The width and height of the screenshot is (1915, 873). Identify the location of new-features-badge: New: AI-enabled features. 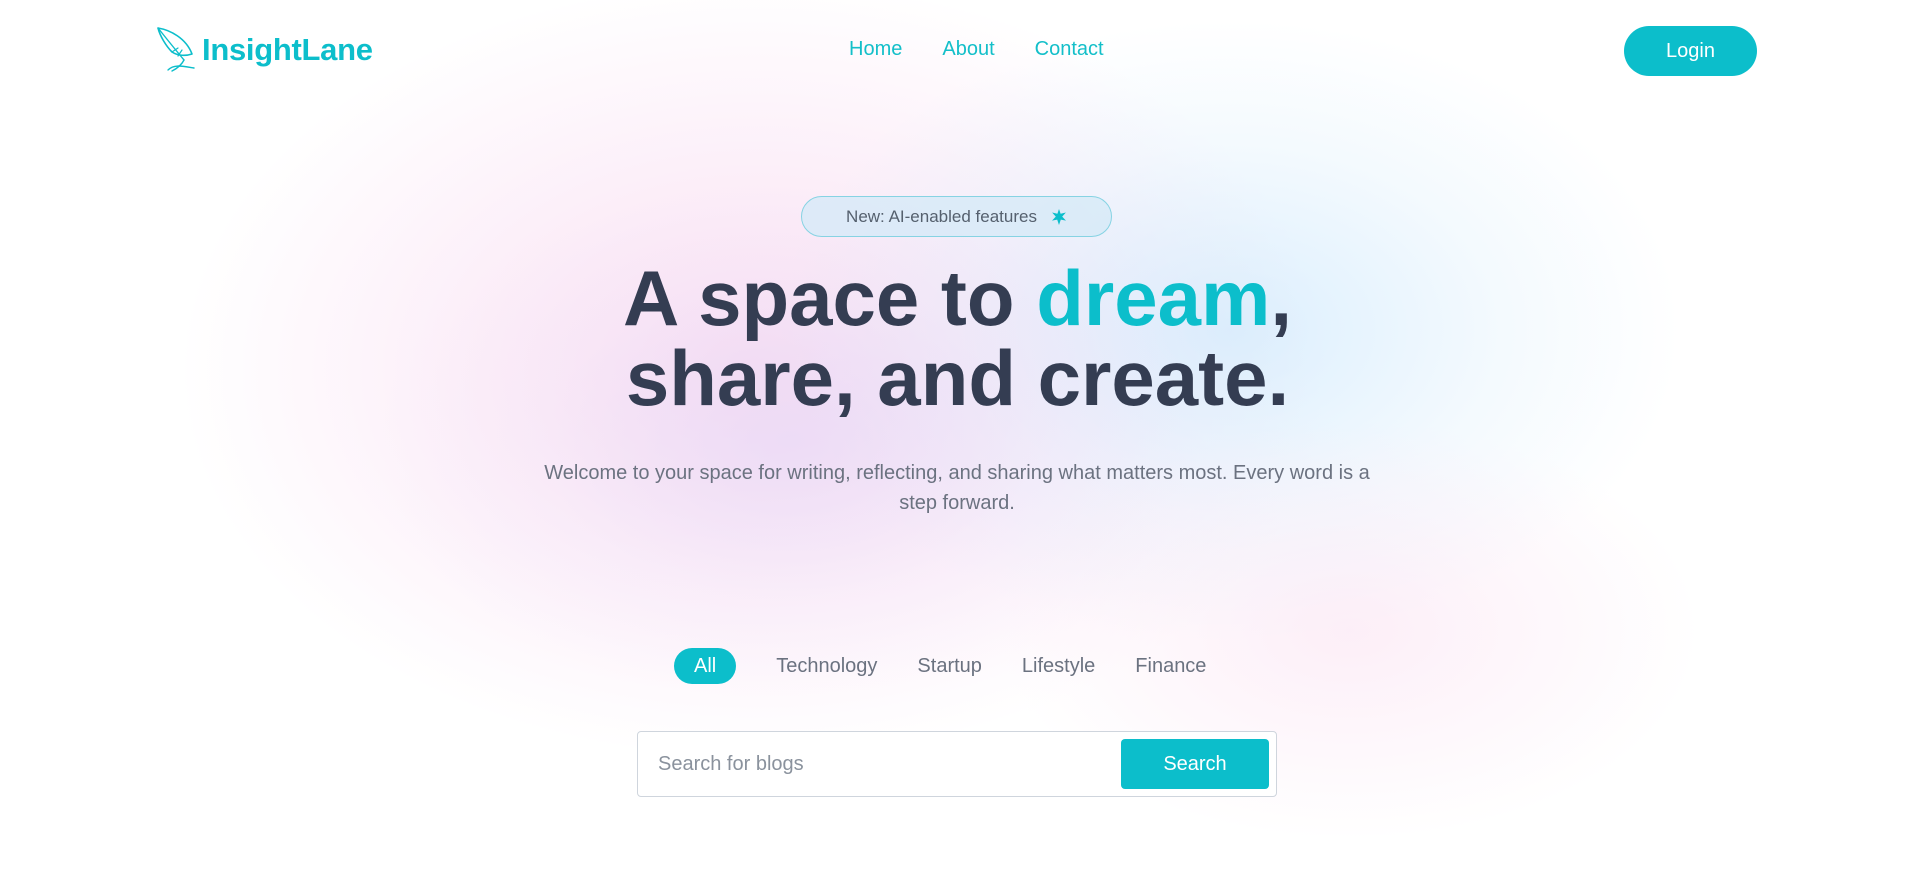
(956, 216).